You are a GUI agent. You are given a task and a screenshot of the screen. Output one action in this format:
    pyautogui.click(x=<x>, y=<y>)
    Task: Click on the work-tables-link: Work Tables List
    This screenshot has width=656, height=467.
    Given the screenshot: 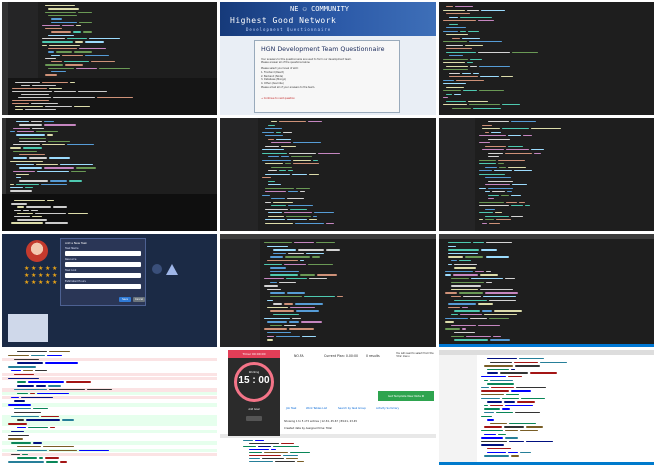 What is the action you would take?
    pyautogui.click(x=316, y=408)
    